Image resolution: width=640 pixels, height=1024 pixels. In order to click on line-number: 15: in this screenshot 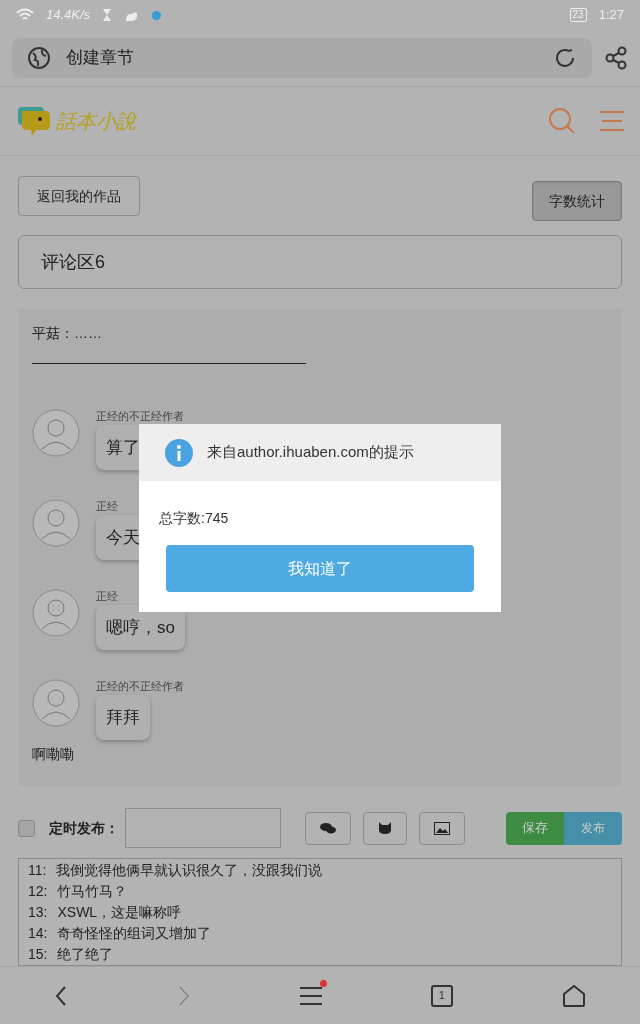, I will do `click(38, 954)`.